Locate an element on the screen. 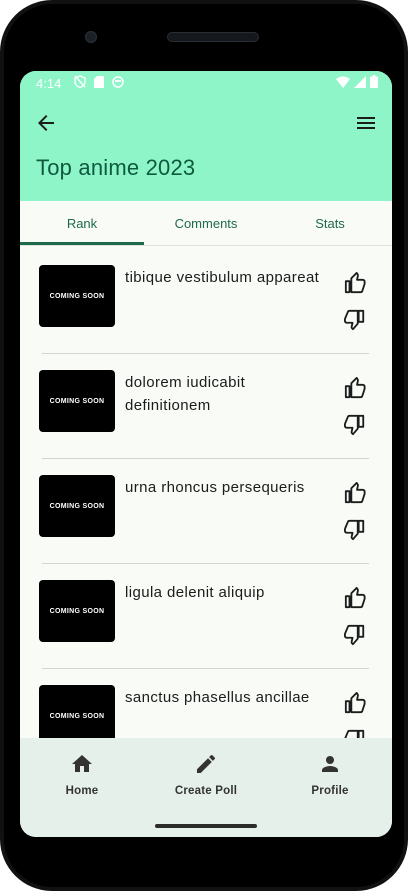 Image resolution: width=408 pixels, height=891 pixels. status-time: 4:14 is located at coordinates (49, 83).